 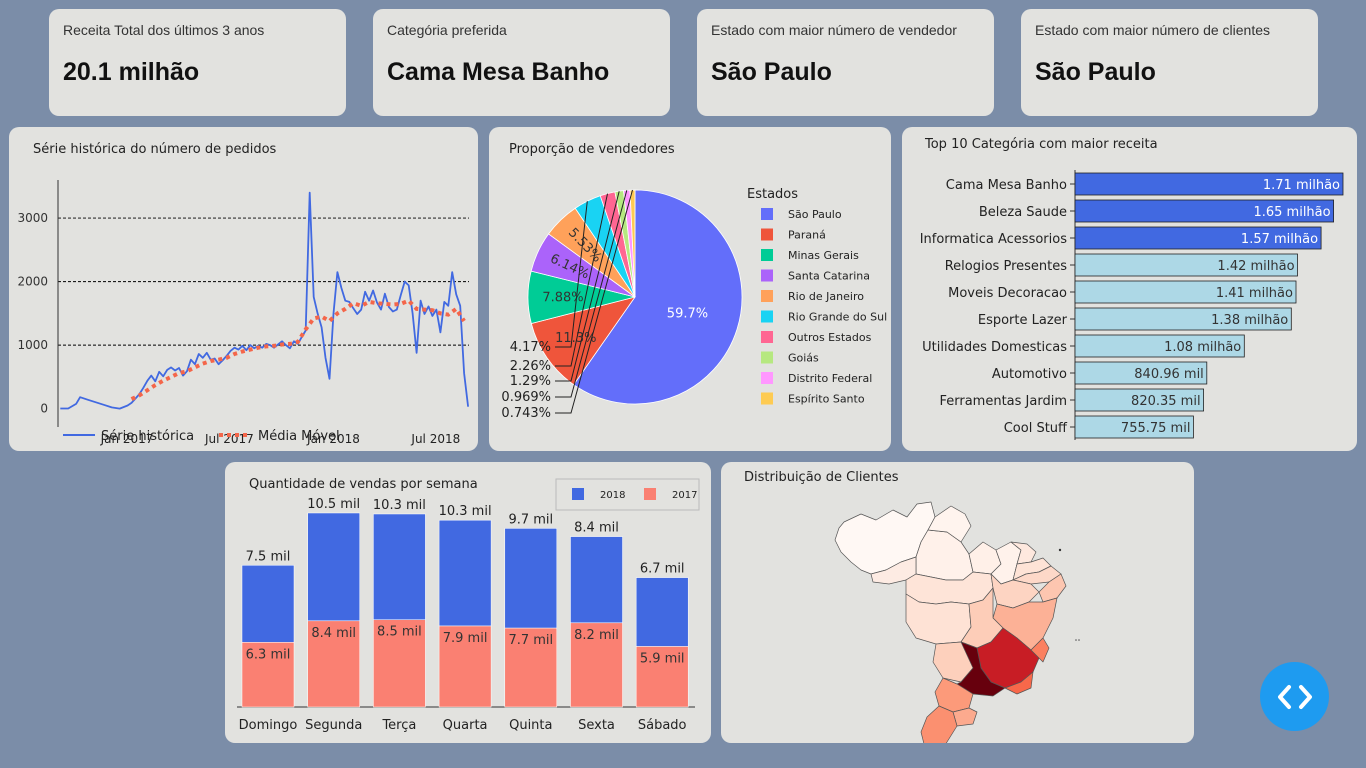 What do you see at coordinates (1029, 374) in the screenshot?
I see `category-label: Automotivo` at bounding box center [1029, 374].